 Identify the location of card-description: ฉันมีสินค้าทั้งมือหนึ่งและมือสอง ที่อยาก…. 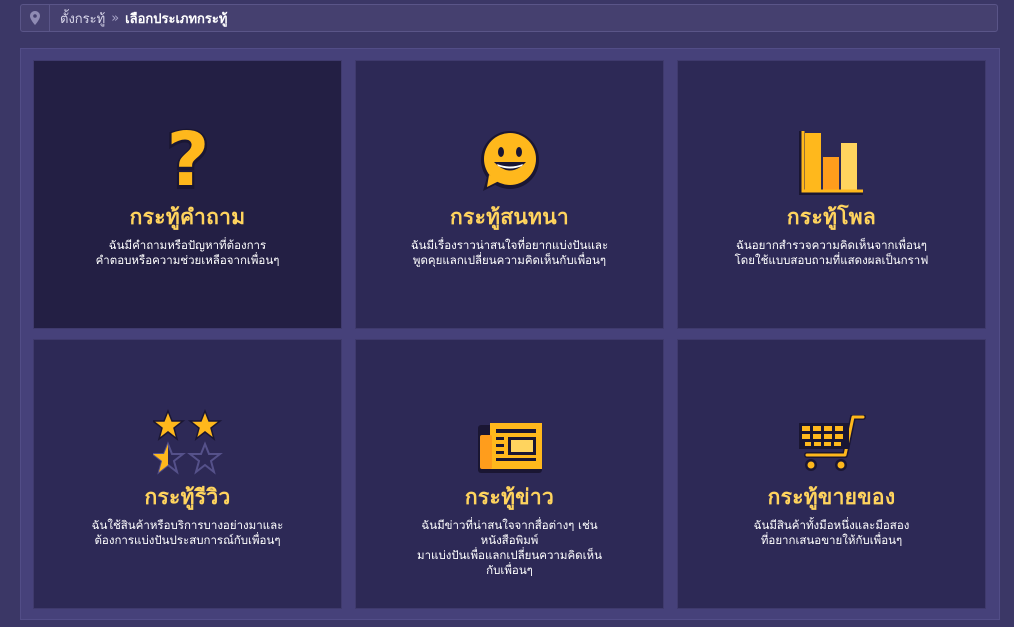
(831, 532).